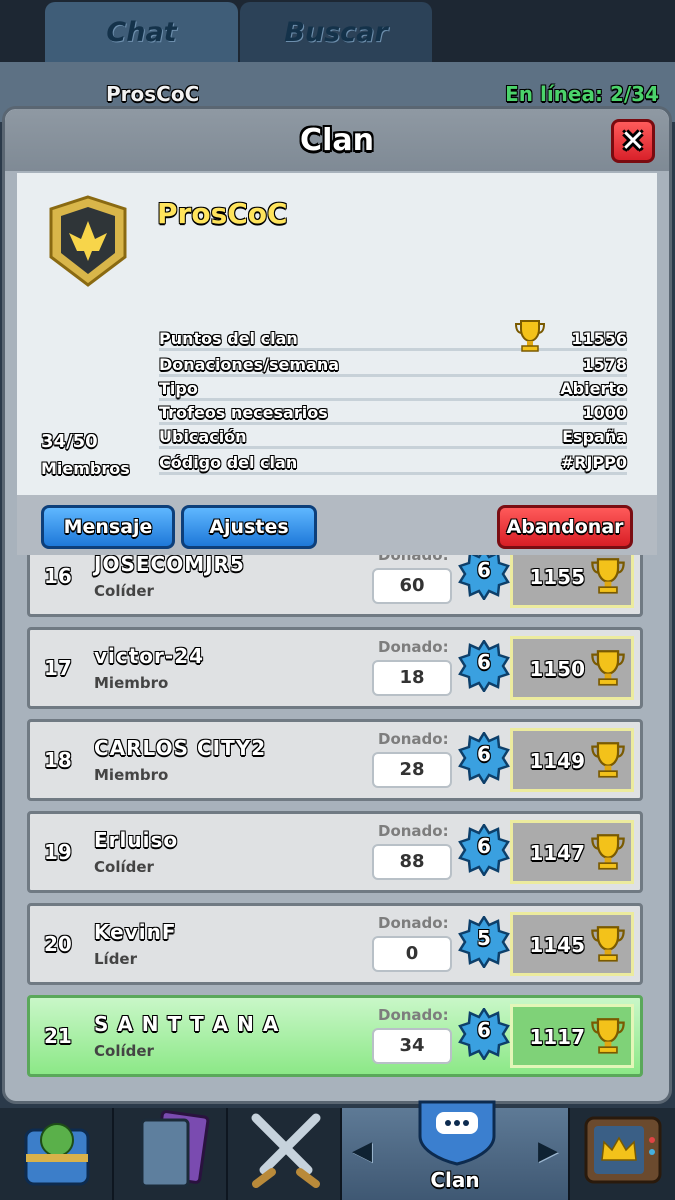  Describe the element at coordinates (58, 668) in the screenshot. I see `member-rank: 17` at that location.